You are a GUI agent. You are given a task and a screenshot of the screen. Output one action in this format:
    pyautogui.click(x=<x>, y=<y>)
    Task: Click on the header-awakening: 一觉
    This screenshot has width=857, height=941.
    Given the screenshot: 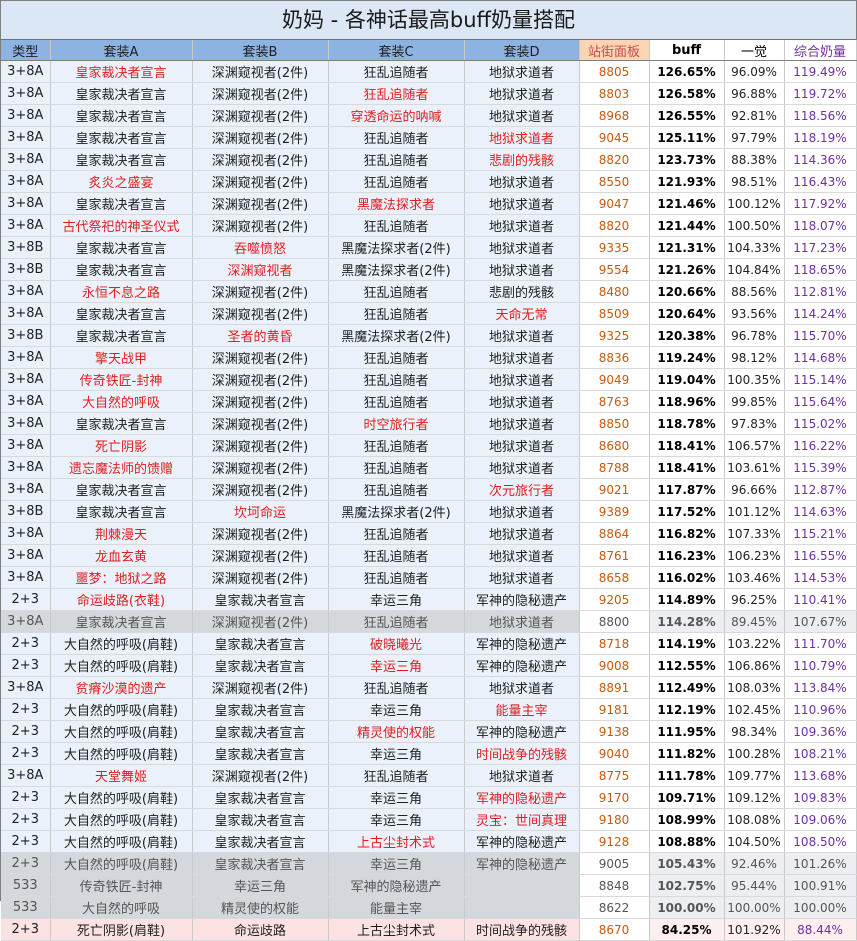 What is the action you would take?
    pyautogui.click(x=754, y=50)
    